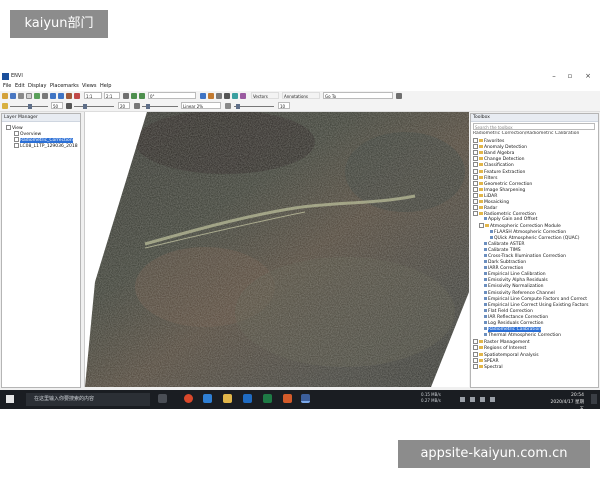 The image size is (600, 480). I want to click on toolbox-folder: Geometric Correction, so click(502, 183).